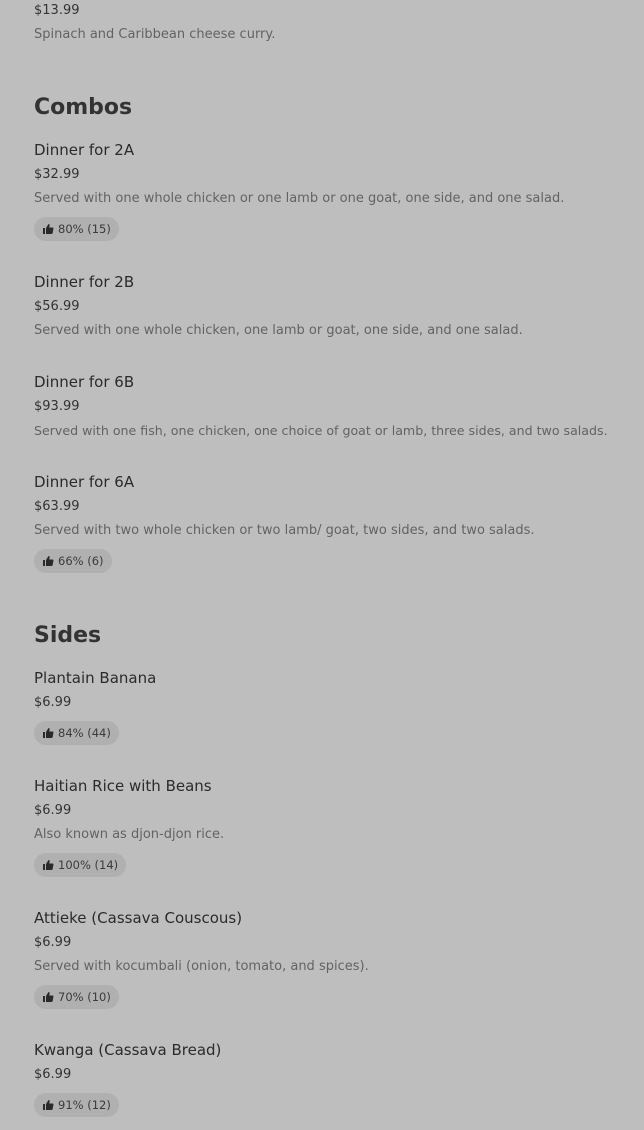  Describe the element at coordinates (84, 150) in the screenshot. I see `item-title: Dinner for 2A` at that location.